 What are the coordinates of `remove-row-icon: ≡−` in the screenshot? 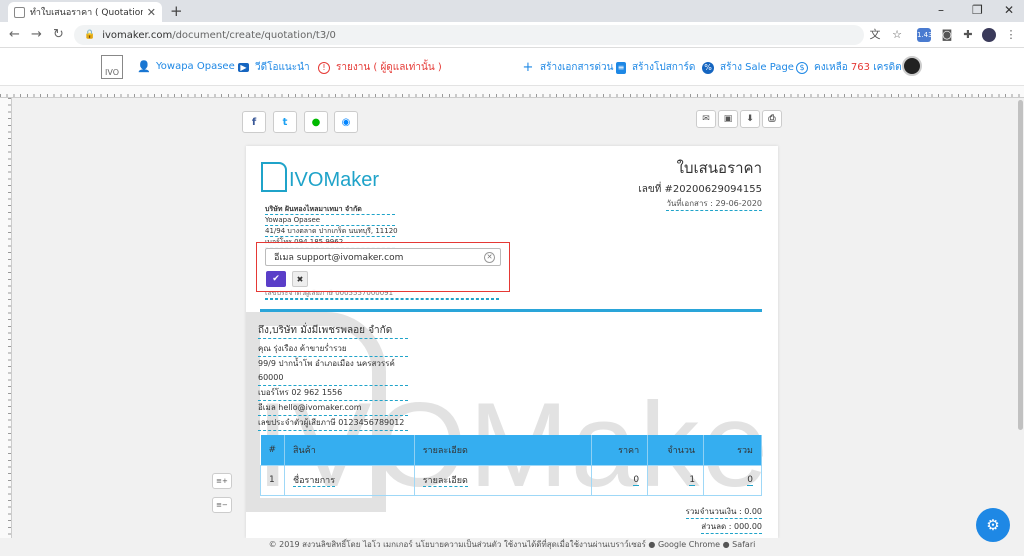 It's located at (222, 505).